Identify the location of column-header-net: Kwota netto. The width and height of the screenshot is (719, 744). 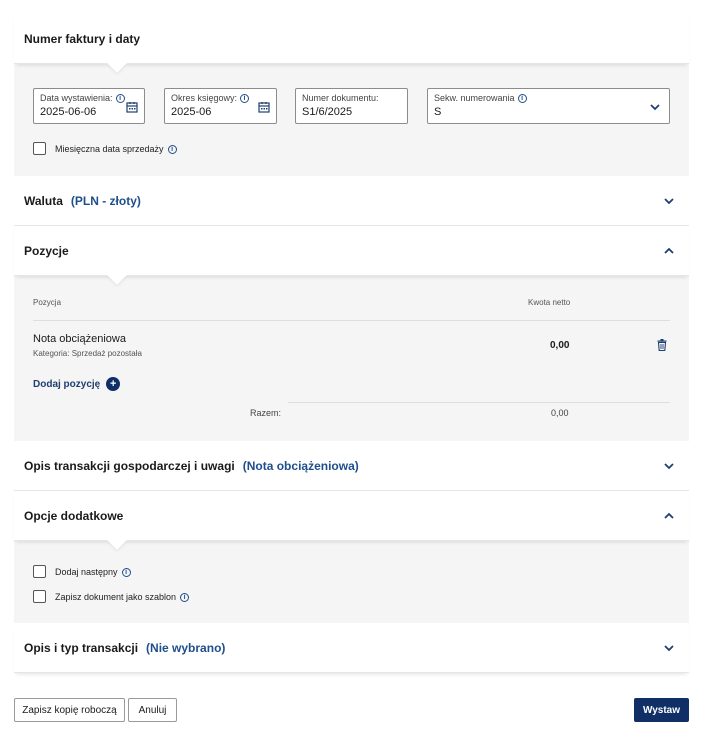
(549, 302).